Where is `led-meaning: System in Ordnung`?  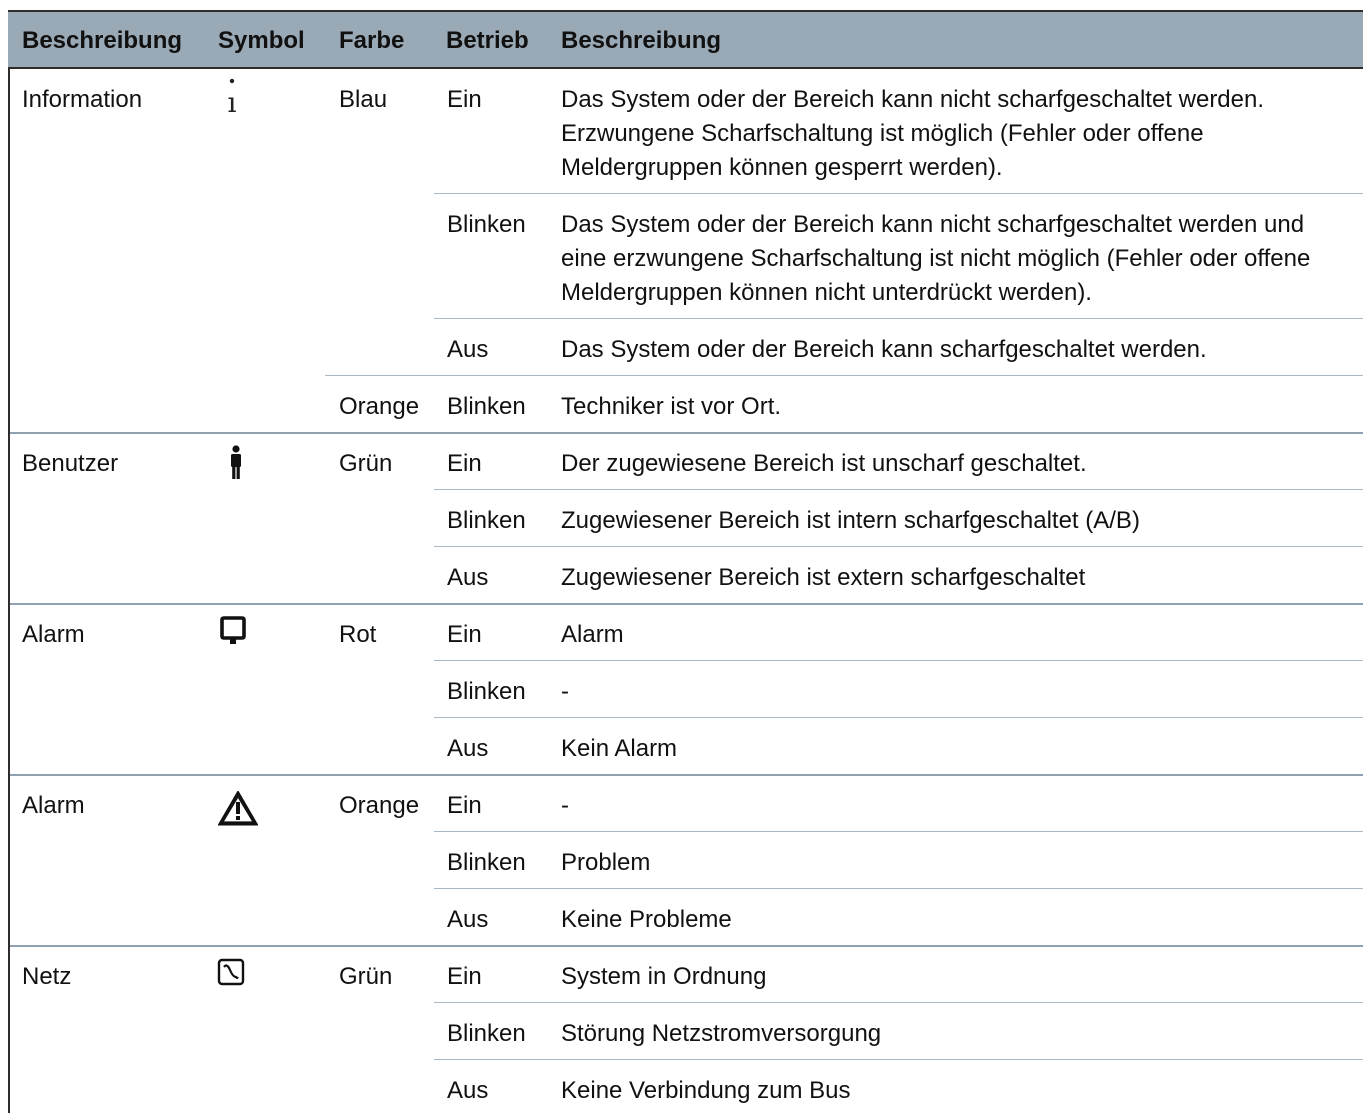
led-meaning: System in Ordnung is located at coordinates (664, 976).